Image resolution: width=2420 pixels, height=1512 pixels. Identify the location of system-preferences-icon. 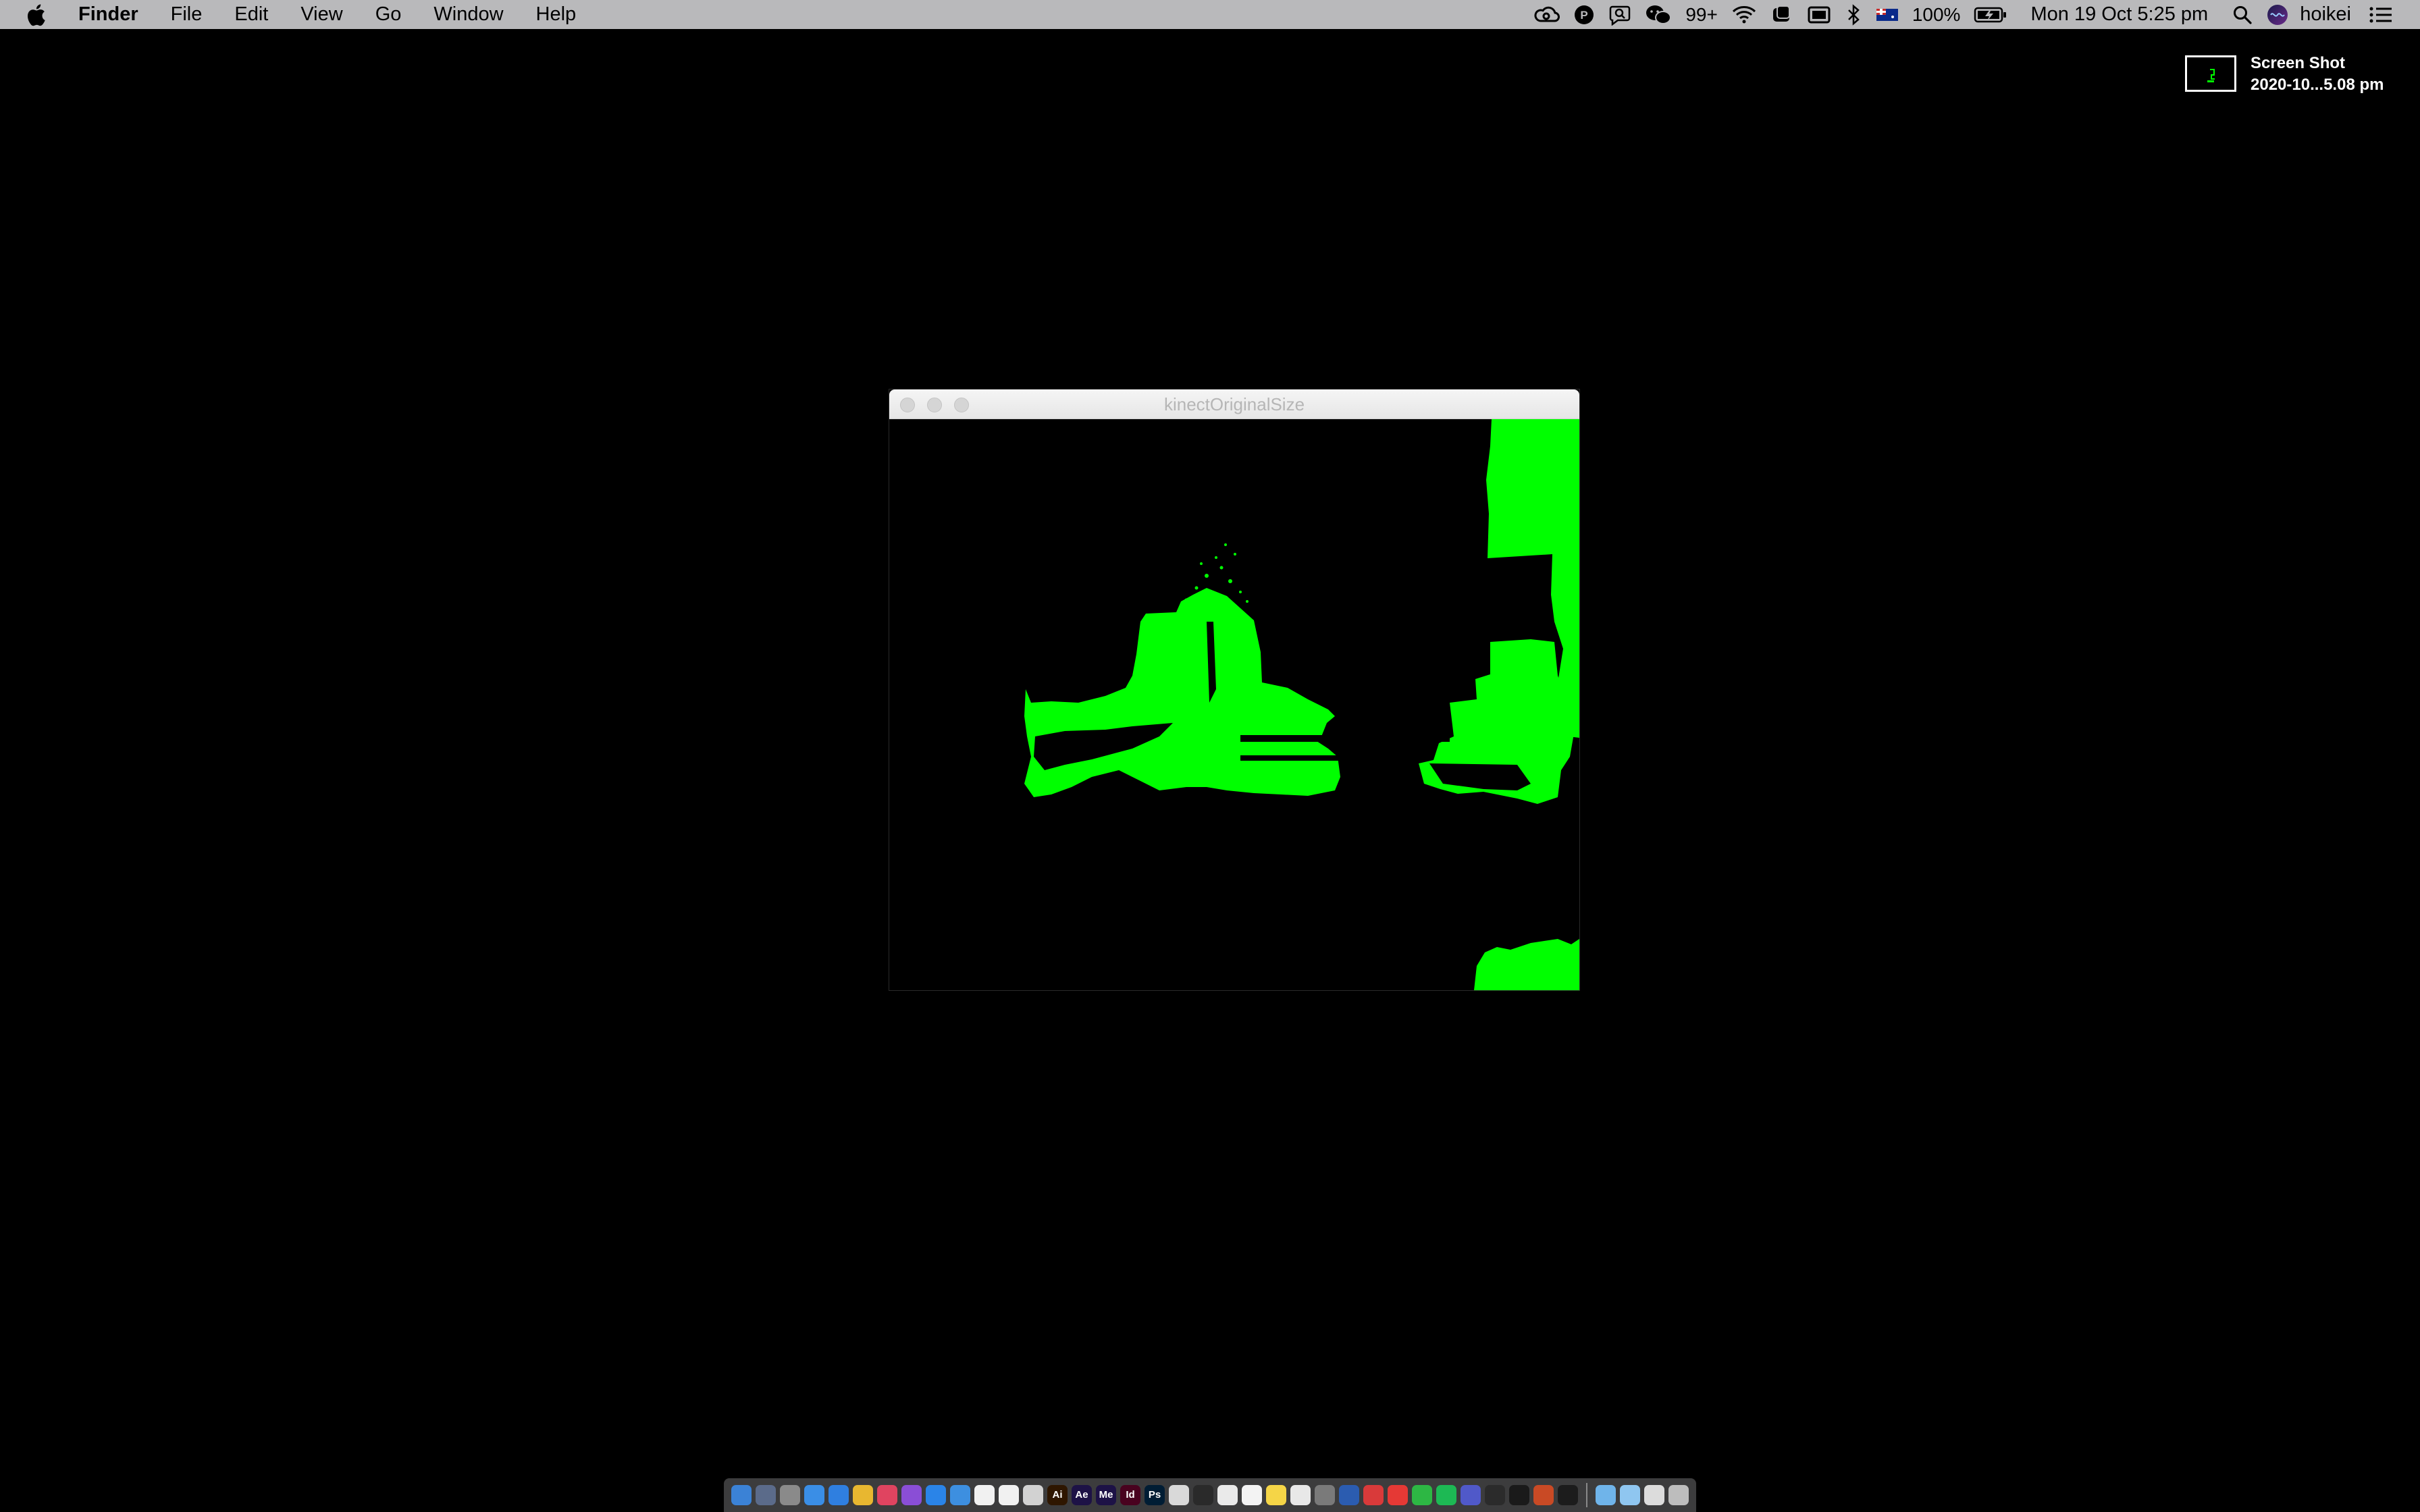
(790, 1495).